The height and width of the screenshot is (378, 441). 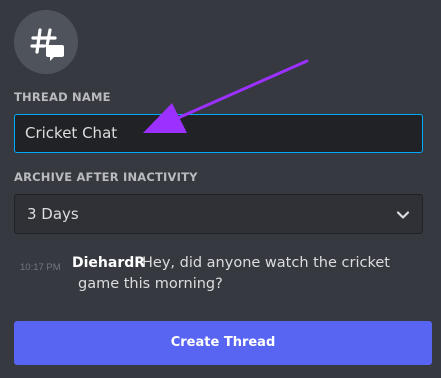 What do you see at coordinates (223, 343) in the screenshot?
I see `create-thread-button: Create Thread` at bounding box center [223, 343].